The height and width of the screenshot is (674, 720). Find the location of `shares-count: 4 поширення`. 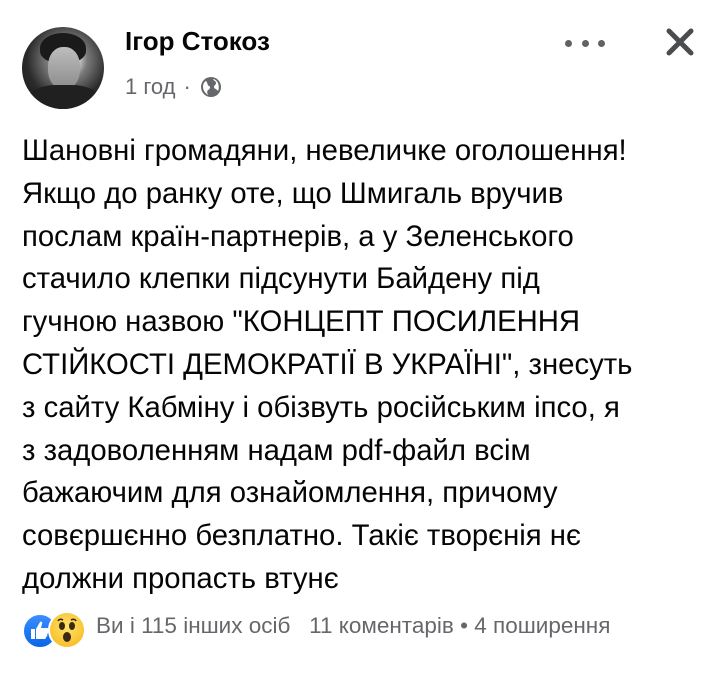

shares-count: 4 поширення is located at coordinates (542, 625).